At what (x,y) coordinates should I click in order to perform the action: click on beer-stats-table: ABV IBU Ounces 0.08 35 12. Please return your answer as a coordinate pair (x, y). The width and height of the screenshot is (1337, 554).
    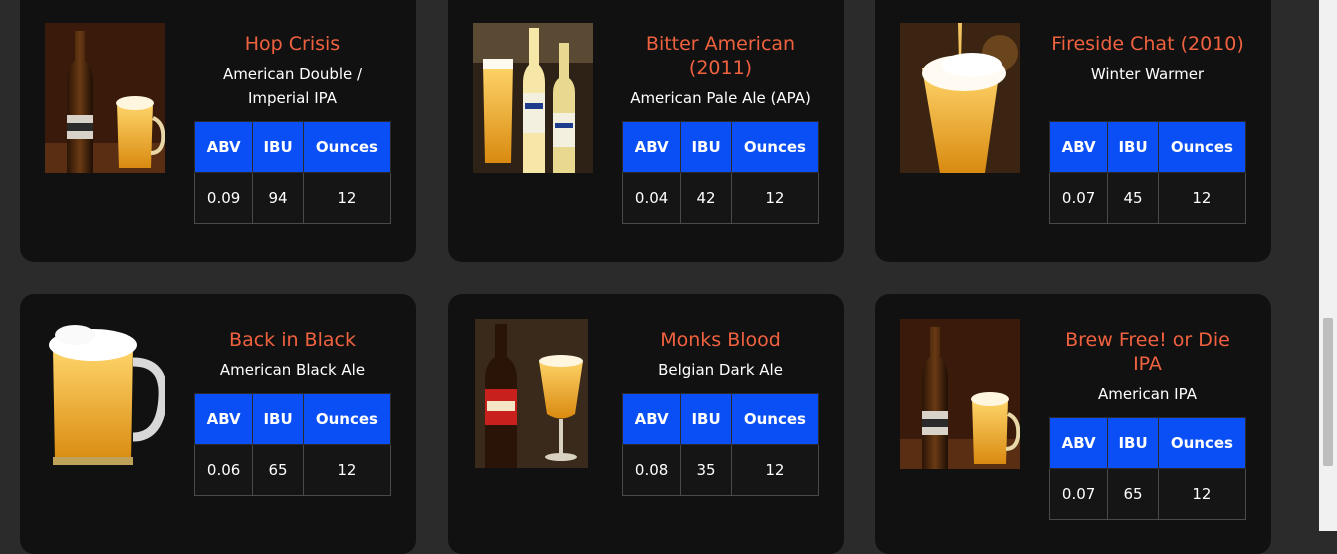
    Looking at the image, I should click on (720, 444).